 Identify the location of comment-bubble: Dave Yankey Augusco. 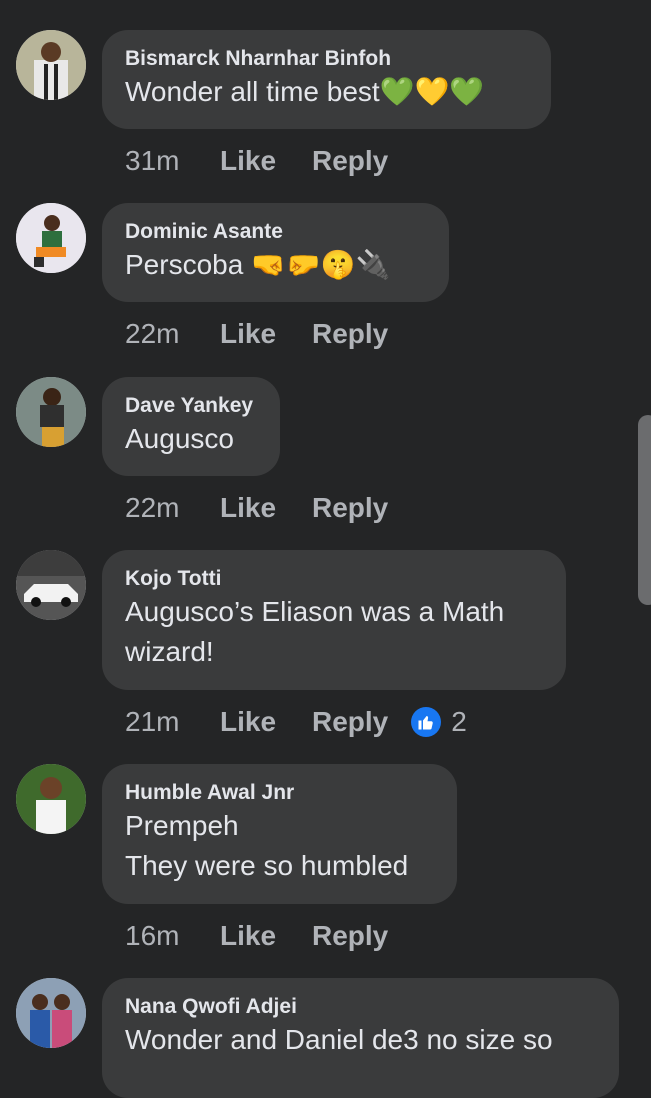
(191, 426).